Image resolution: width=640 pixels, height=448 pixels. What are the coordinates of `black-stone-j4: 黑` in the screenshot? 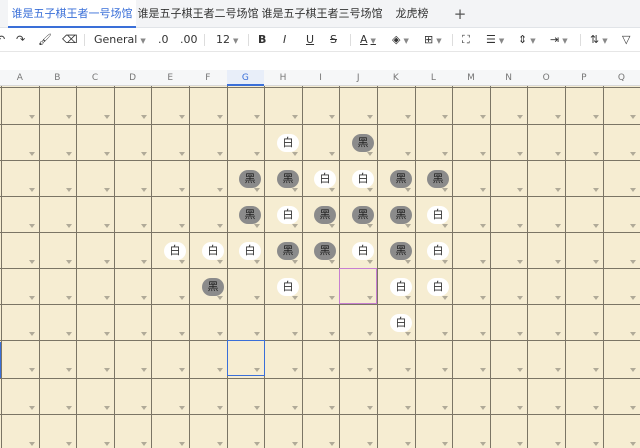 It's located at (363, 215).